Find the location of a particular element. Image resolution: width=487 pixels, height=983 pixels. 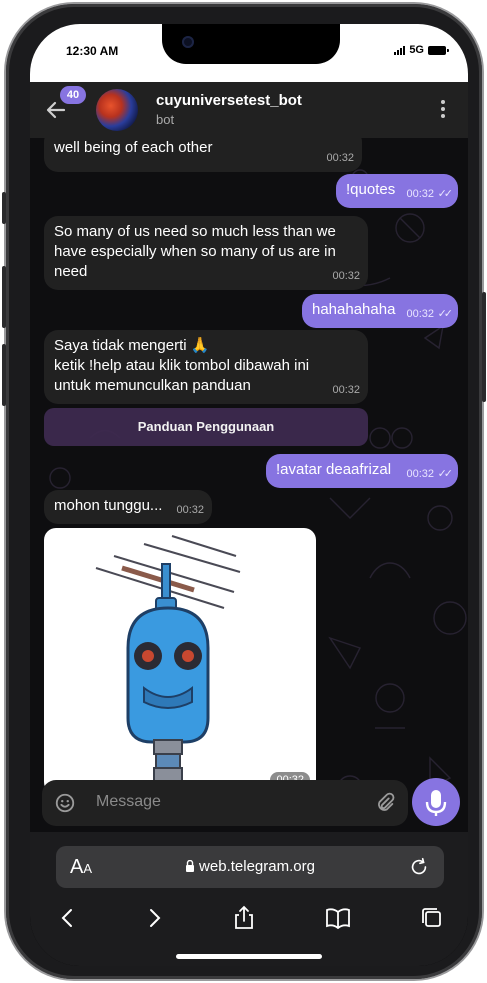

notch is located at coordinates (251, 44).